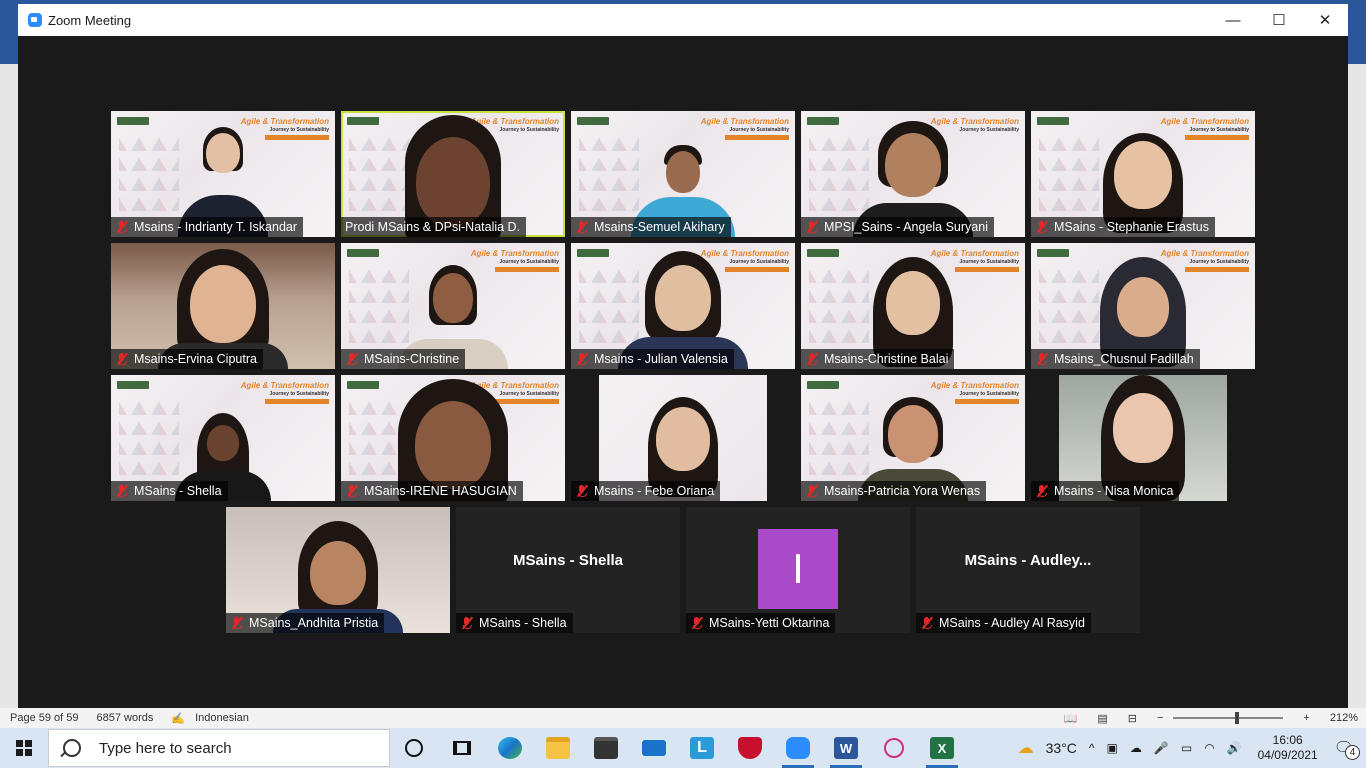  I want to click on page-count: Page 59 of 59, so click(44, 718).